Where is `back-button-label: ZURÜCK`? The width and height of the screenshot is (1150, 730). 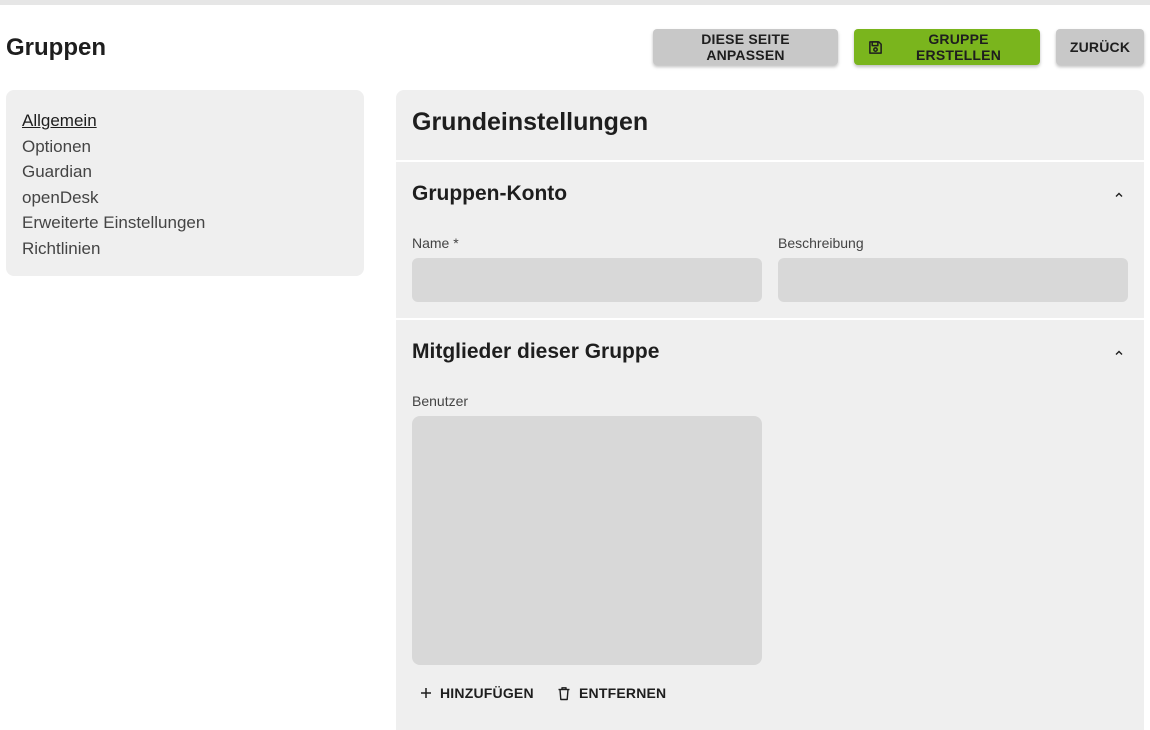 back-button-label: ZURÜCK is located at coordinates (1100, 47).